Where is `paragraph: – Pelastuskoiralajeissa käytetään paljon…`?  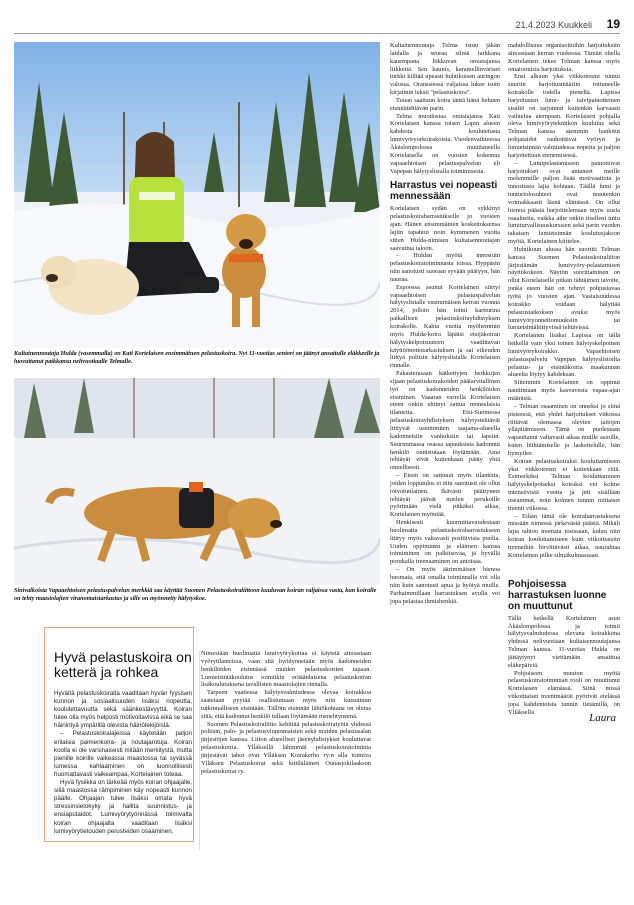
paragraph: – Pelastuskoiralajeissa käytetään paljon… is located at coordinates (123, 754).